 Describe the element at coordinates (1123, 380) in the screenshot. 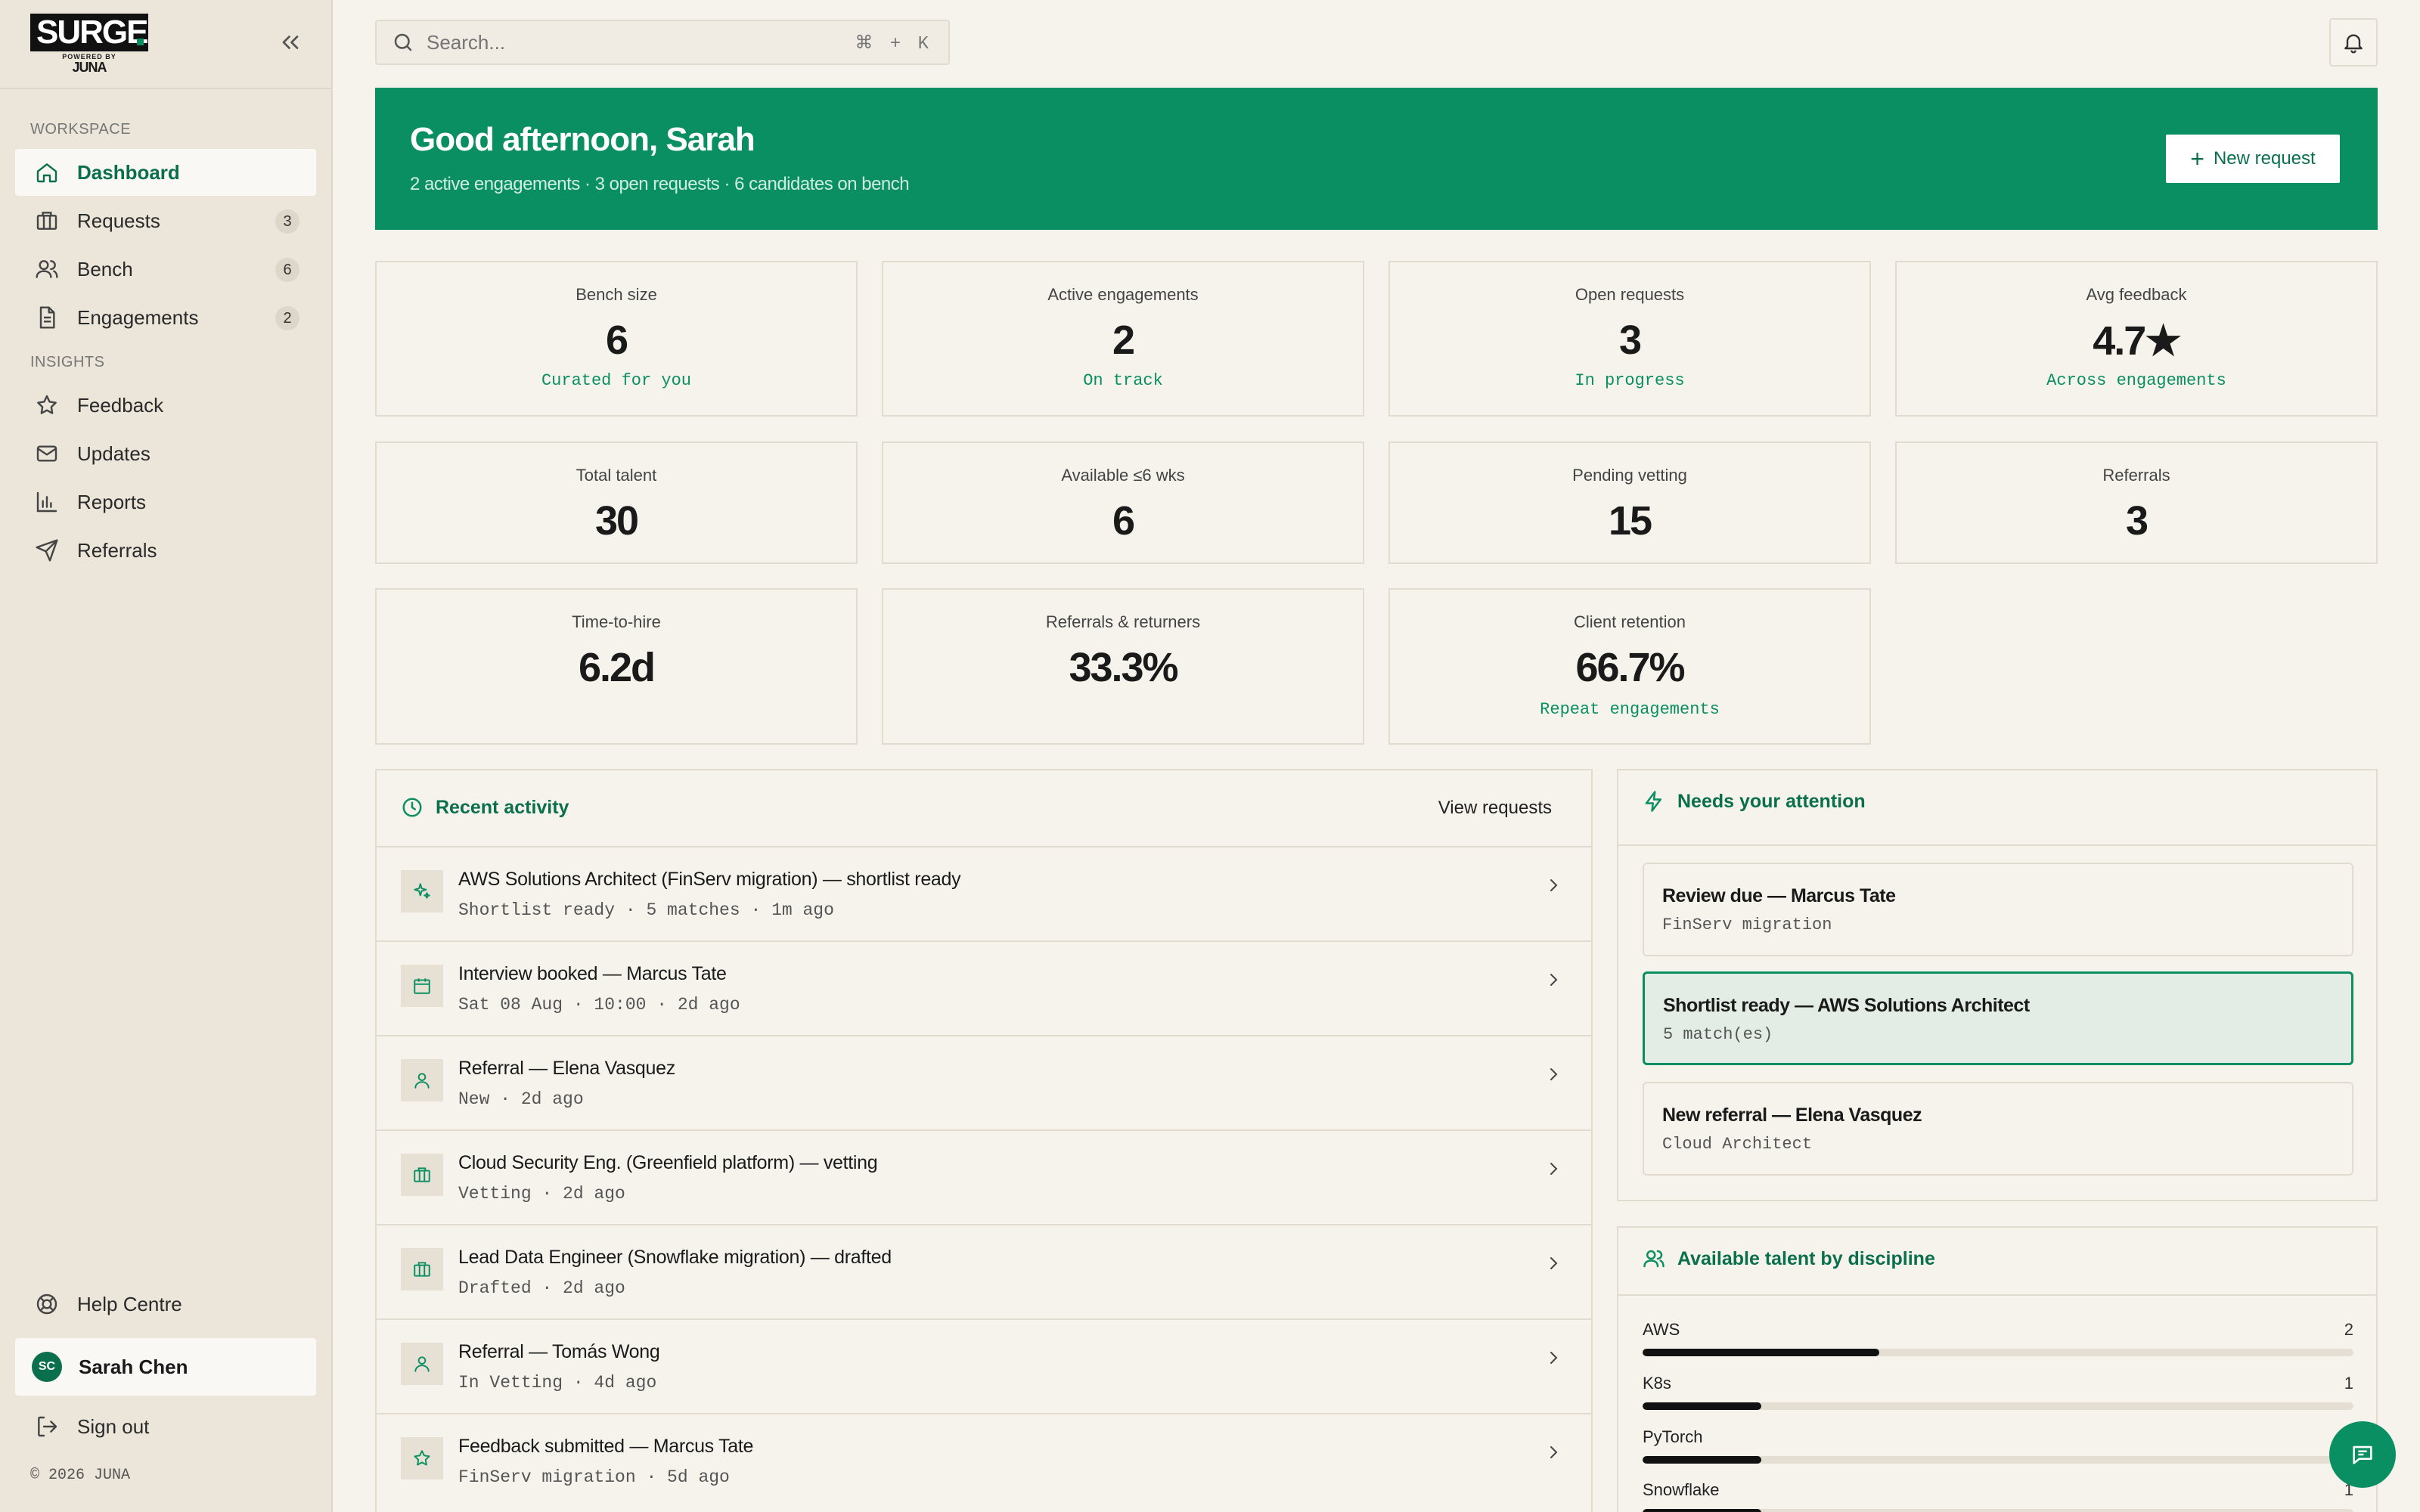

I see `stat-sub: On track` at that location.